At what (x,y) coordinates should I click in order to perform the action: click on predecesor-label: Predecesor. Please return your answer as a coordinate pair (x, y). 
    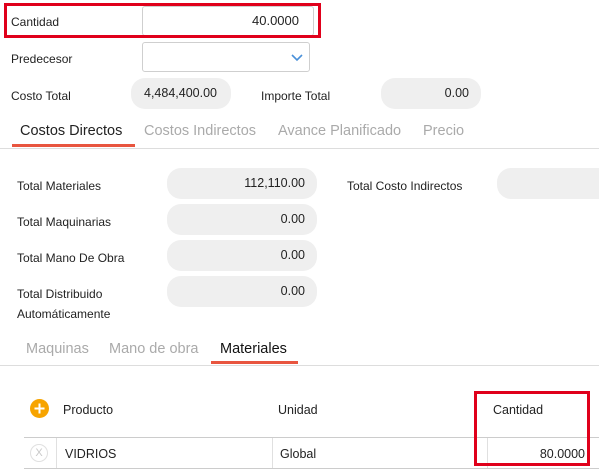
    Looking at the image, I should click on (42, 59).